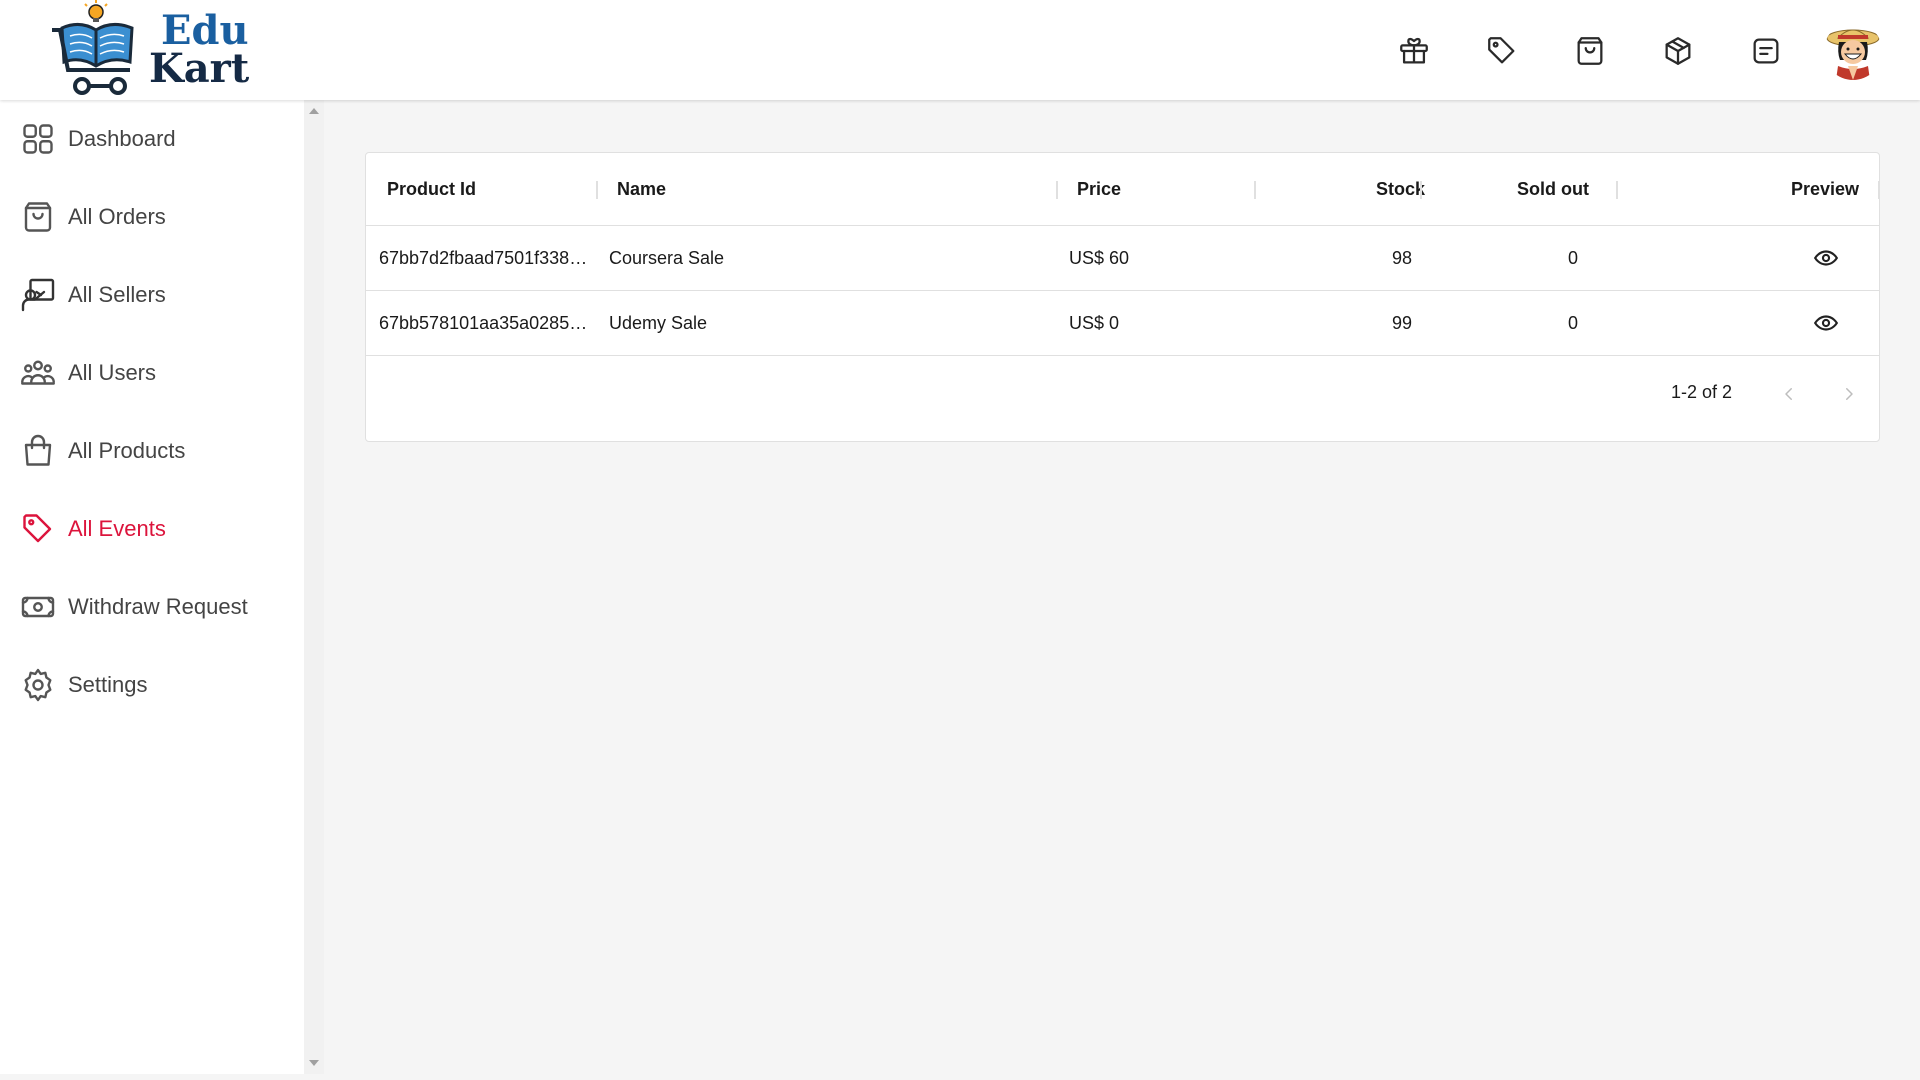 This screenshot has width=1920, height=1080. I want to click on sidebar-item-label: All Events, so click(117, 528).